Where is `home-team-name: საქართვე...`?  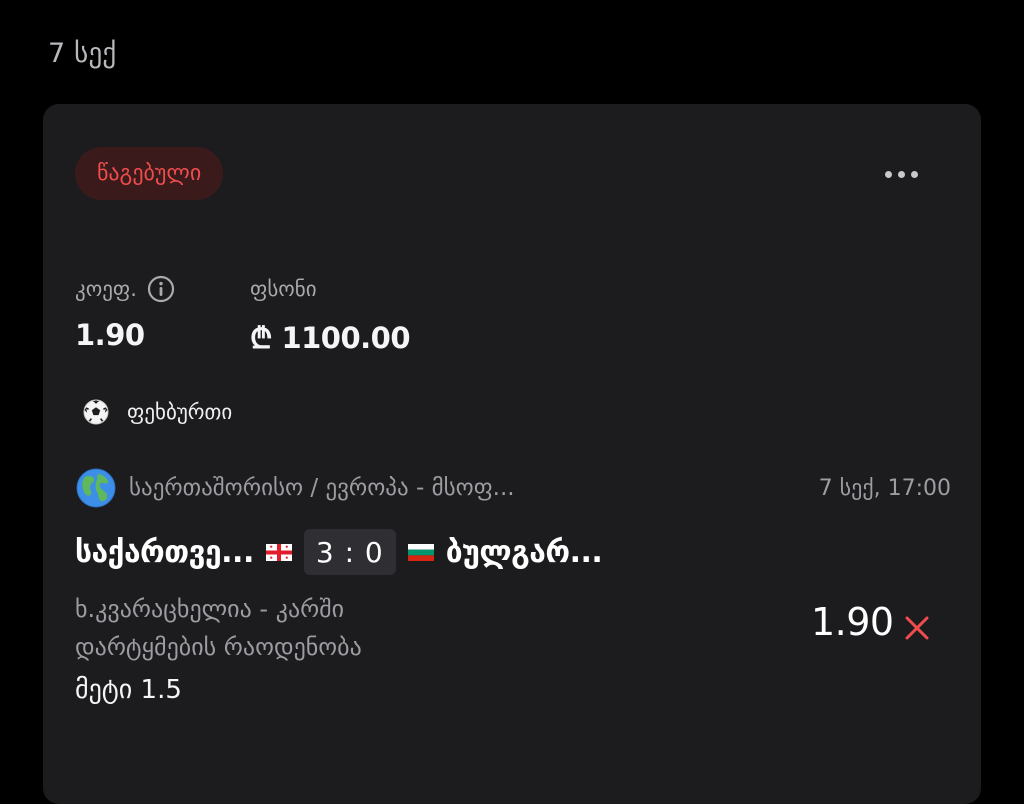 home-team-name: საქართვე... is located at coordinates (164, 552).